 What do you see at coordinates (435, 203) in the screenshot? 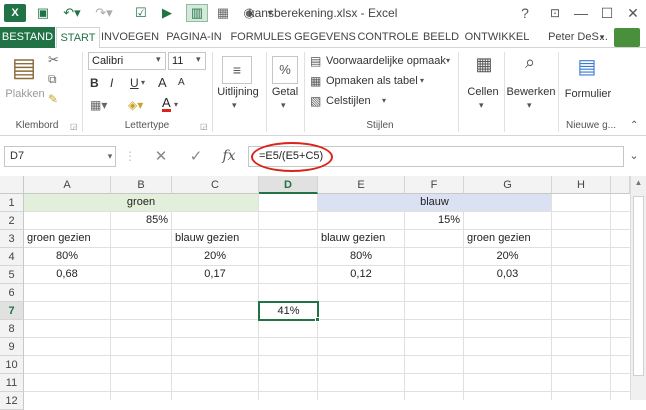
I see `cell-e1-g1-blauw: blauw` at bounding box center [435, 203].